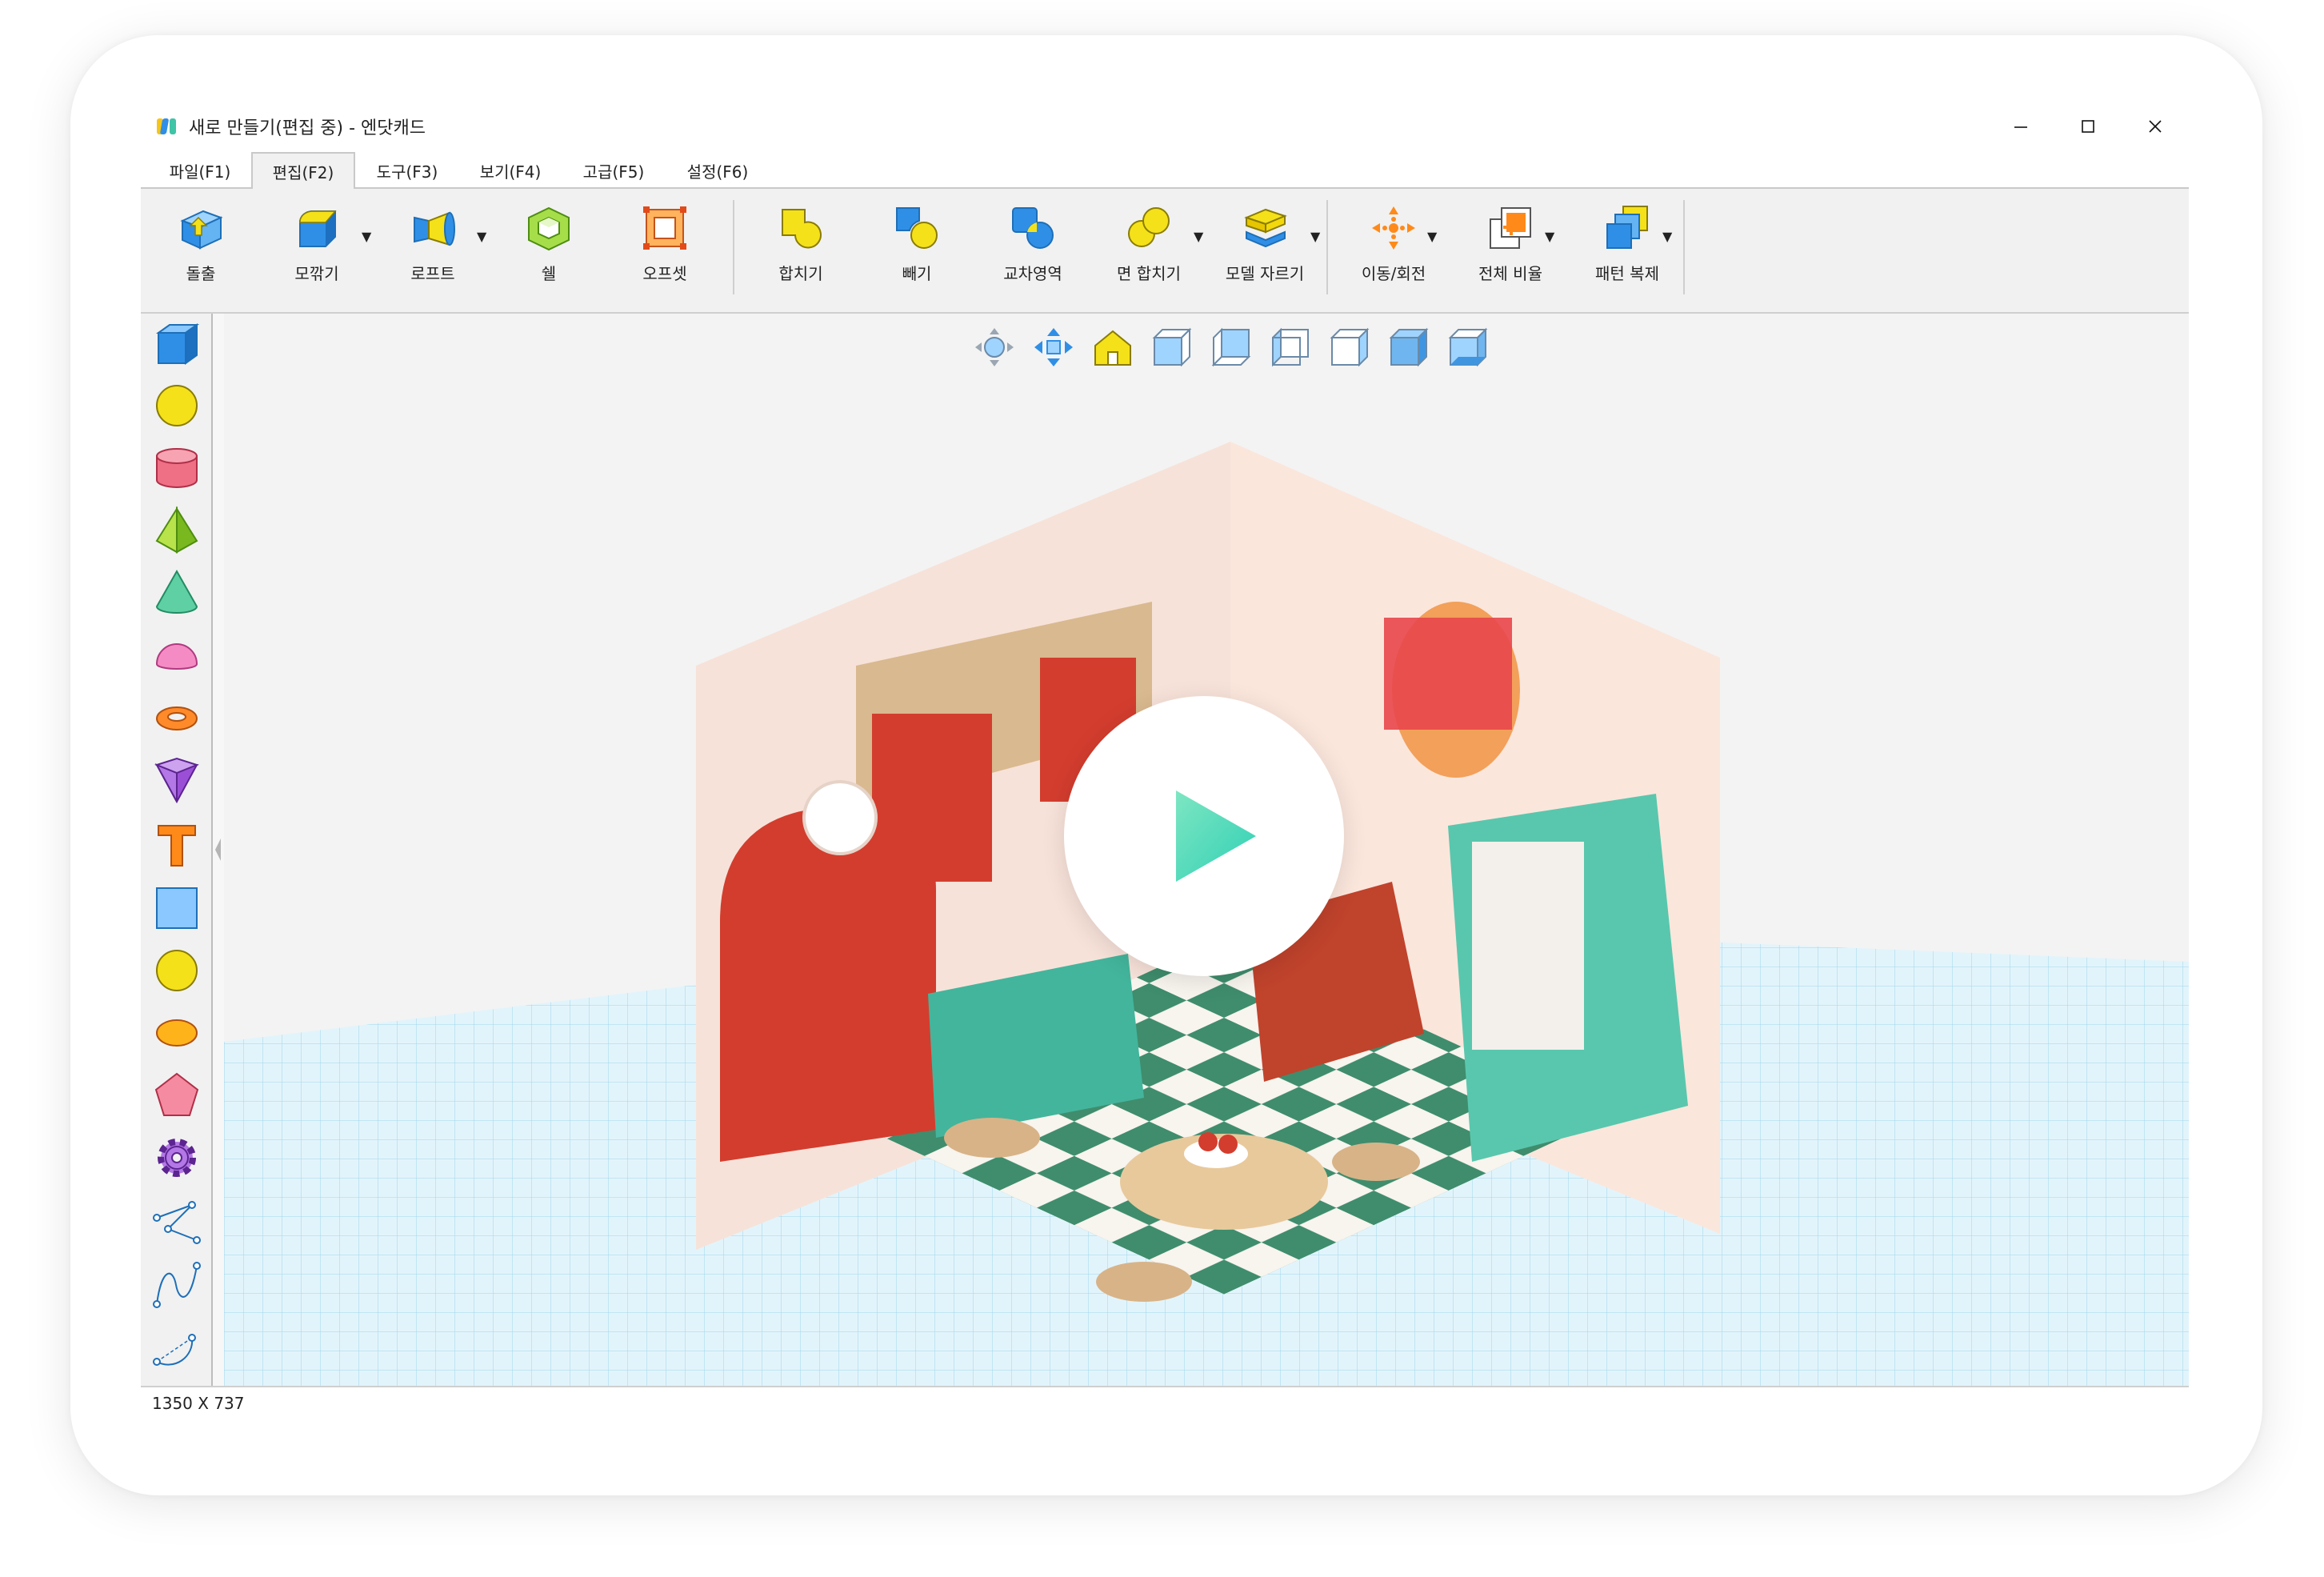 This screenshot has height=1577, width=2324. I want to click on scale-dropdown-icon: ▼, so click(1549, 236).